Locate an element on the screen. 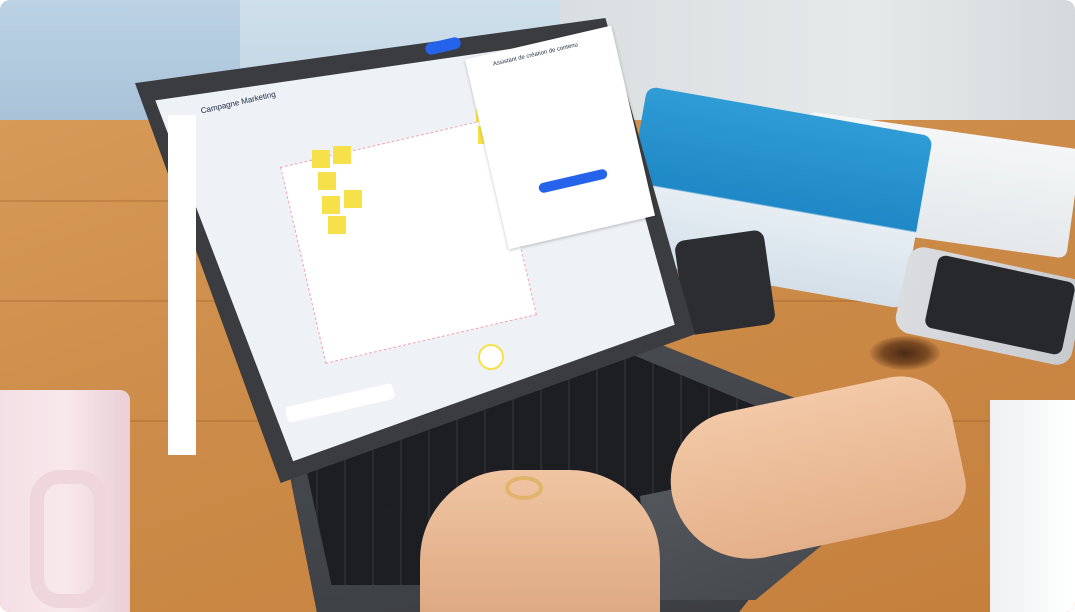 This screenshot has width=1075, height=612. center-action-icon is located at coordinates (491, 357).